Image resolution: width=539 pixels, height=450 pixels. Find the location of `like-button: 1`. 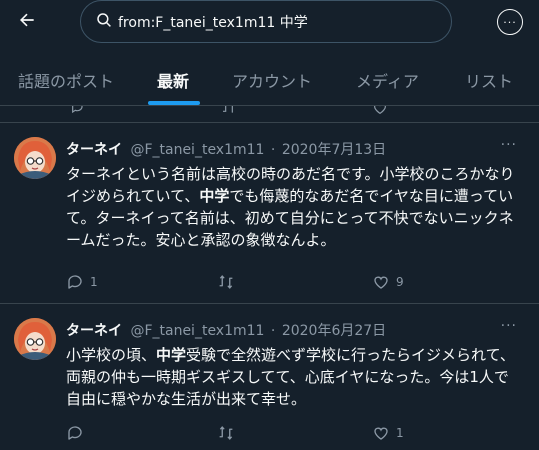

like-button: 1 is located at coordinates (388, 433).